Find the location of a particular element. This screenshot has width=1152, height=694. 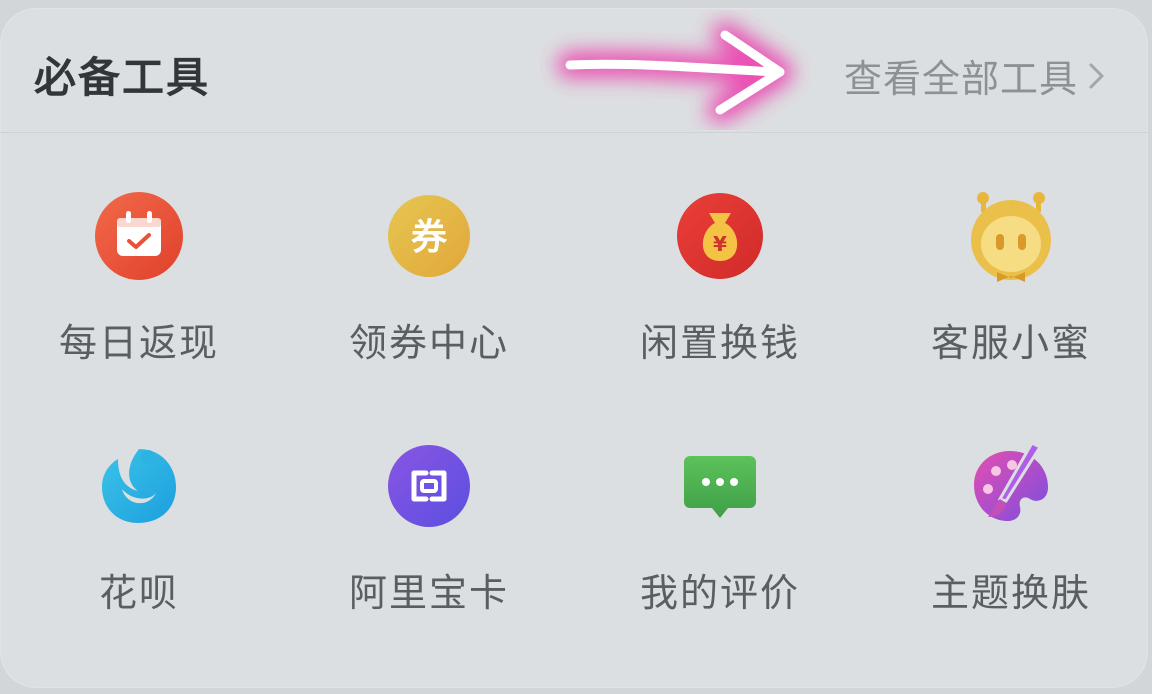

tool-customer-service: 客服小蜜 is located at coordinates (1011, 277).